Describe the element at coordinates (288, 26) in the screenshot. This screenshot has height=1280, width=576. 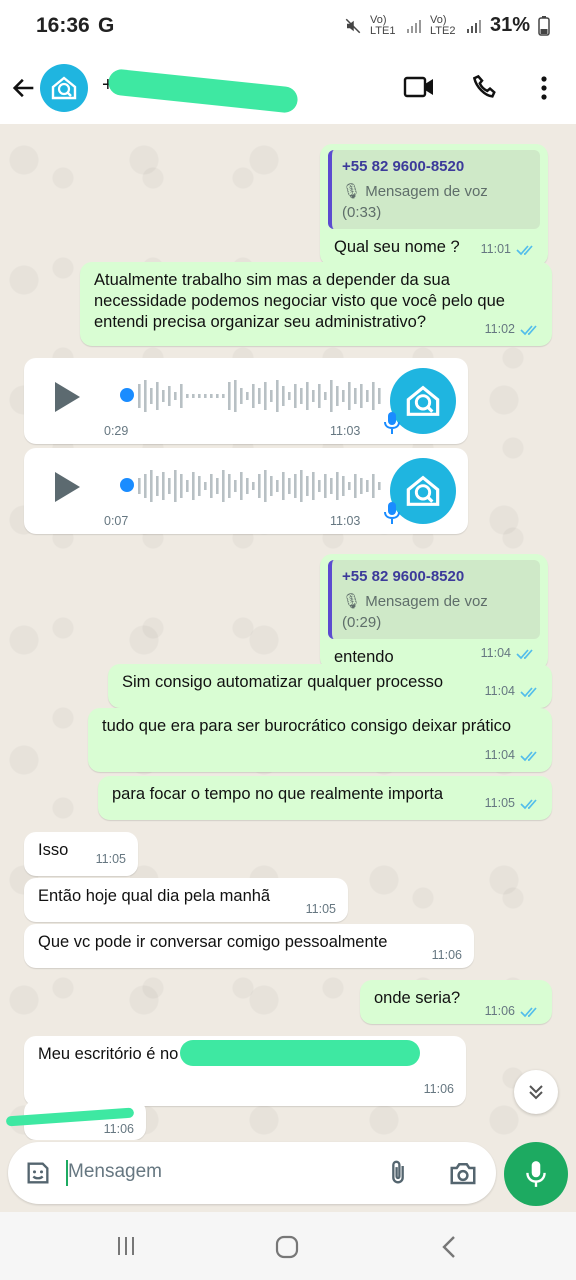
I see `status-bar: 16:36 G Vo) LTE1 Vo) LTE2 31%` at that location.